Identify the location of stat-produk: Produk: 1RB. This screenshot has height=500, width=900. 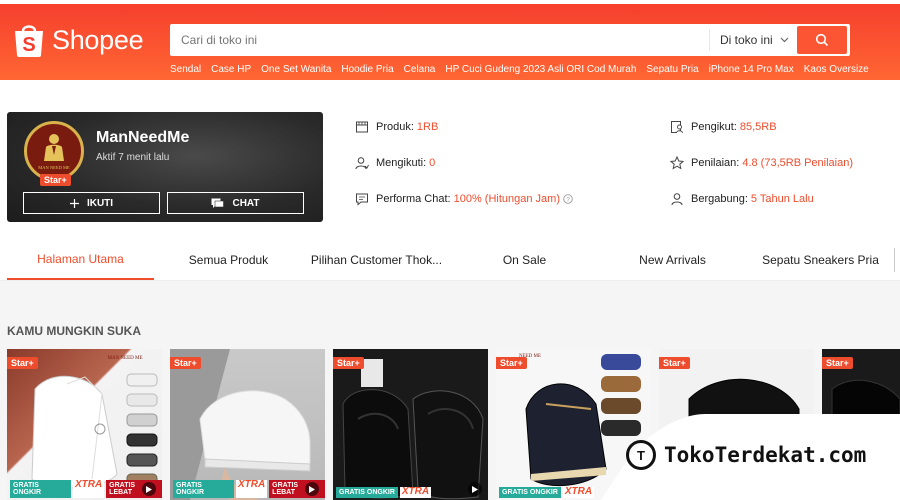
(396, 127).